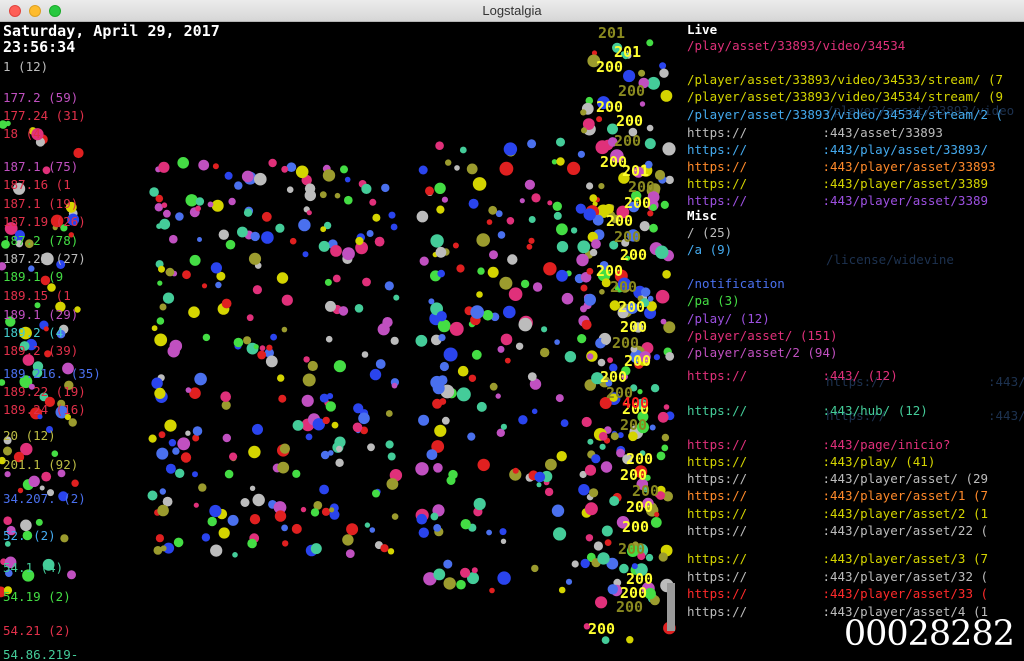 Image resolution: width=1024 pixels, height=661 pixels. I want to click on path-label: https:// :443/player/asset/1 (7, so click(838, 495).